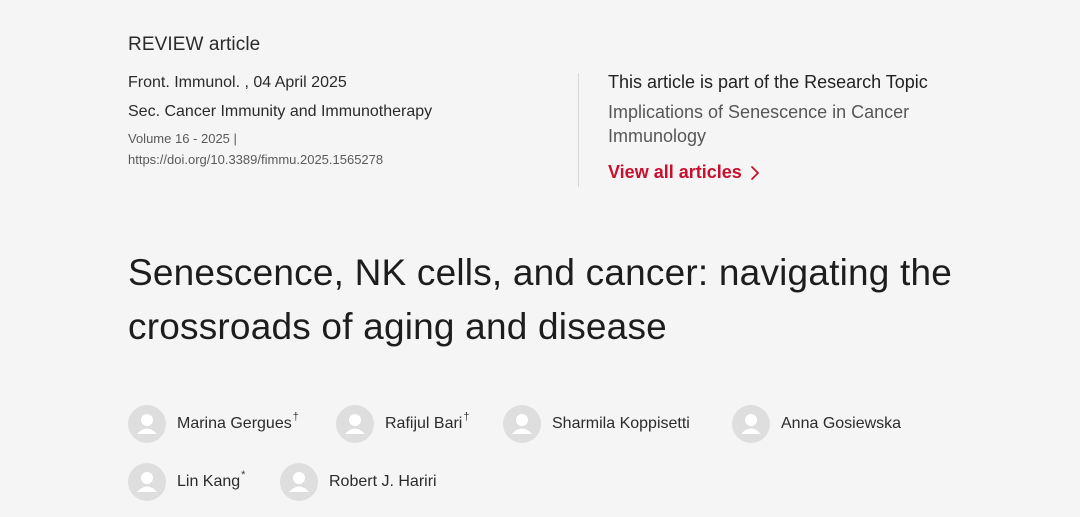 The image size is (1080, 517). What do you see at coordinates (383, 481) in the screenshot?
I see `author-name: Robert J. Hariri` at bounding box center [383, 481].